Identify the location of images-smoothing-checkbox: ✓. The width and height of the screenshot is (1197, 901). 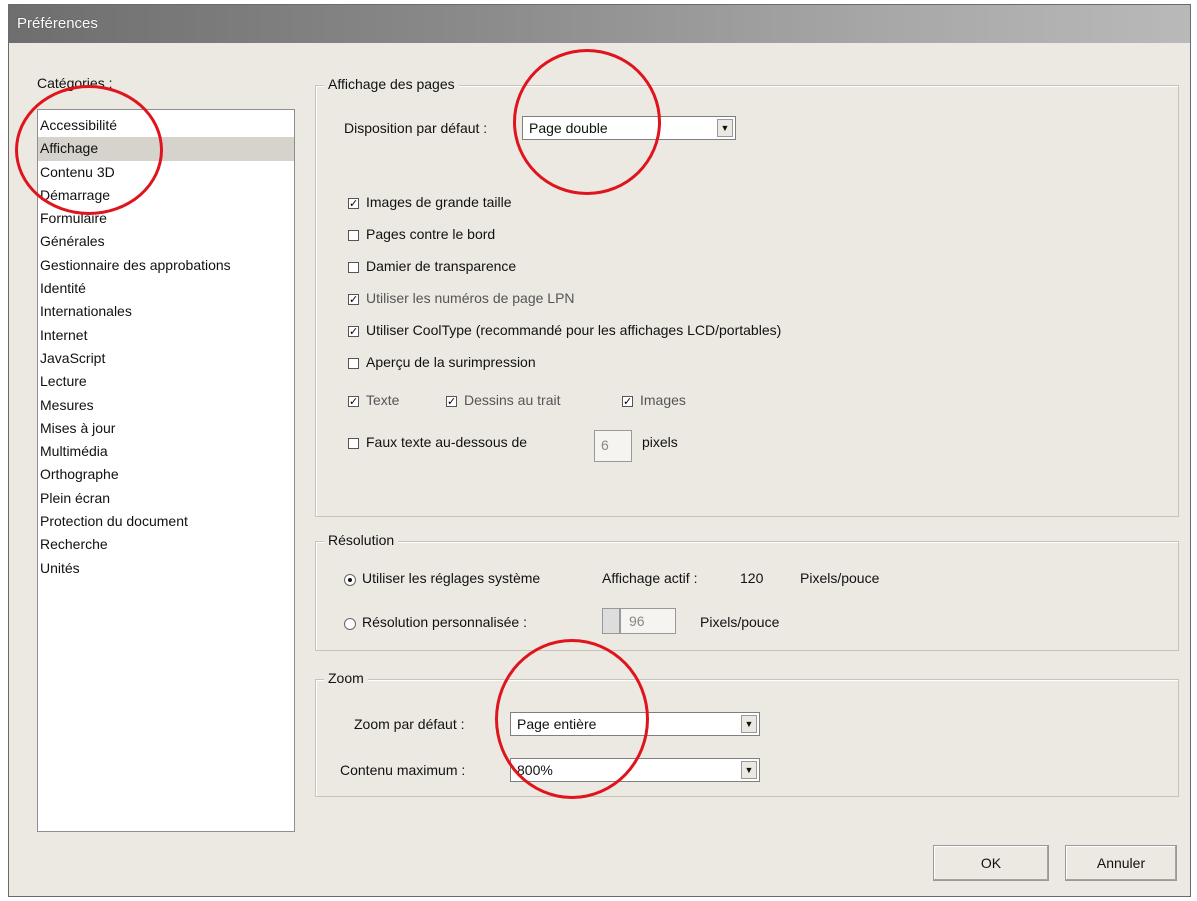
(627, 402).